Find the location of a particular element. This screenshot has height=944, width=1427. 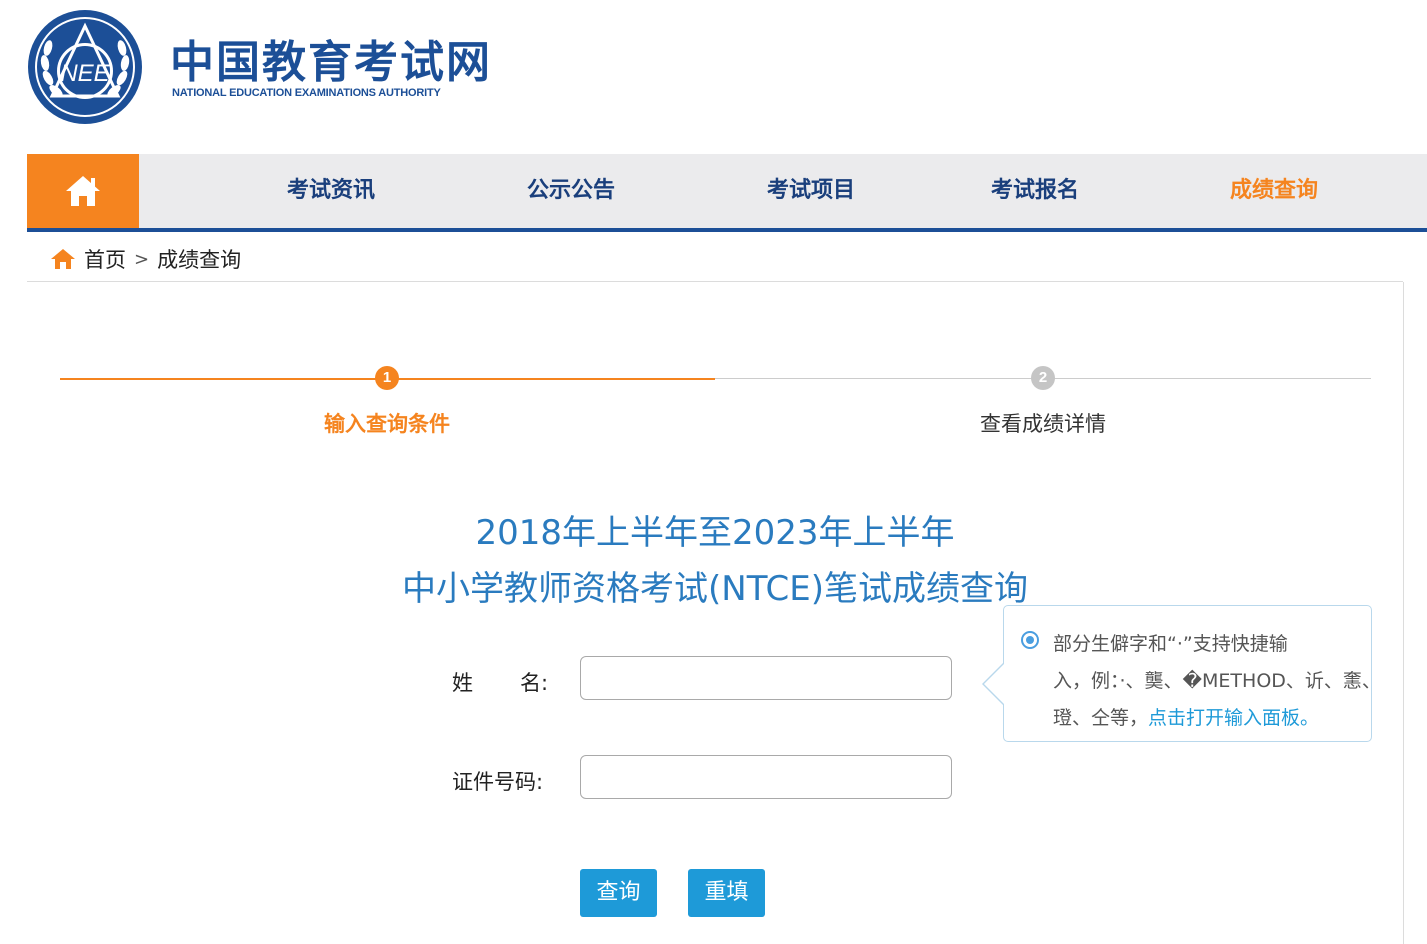

logo-text: NEE is located at coordinates (85, 73).